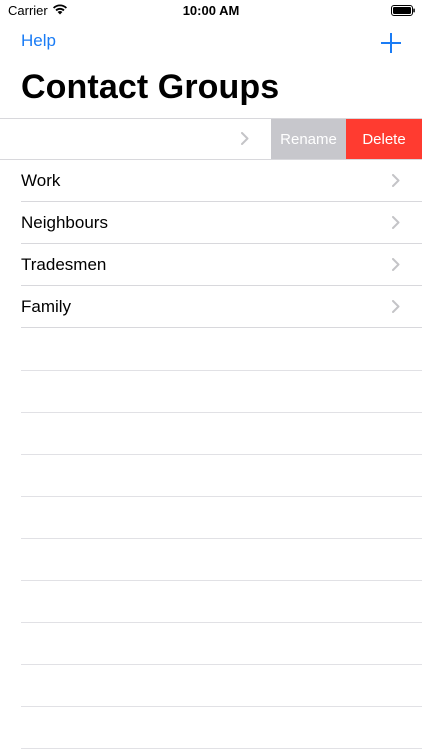 This screenshot has height=750, width=422. What do you see at coordinates (64, 264) in the screenshot?
I see `group-label: Tradesmen` at bounding box center [64, 264].